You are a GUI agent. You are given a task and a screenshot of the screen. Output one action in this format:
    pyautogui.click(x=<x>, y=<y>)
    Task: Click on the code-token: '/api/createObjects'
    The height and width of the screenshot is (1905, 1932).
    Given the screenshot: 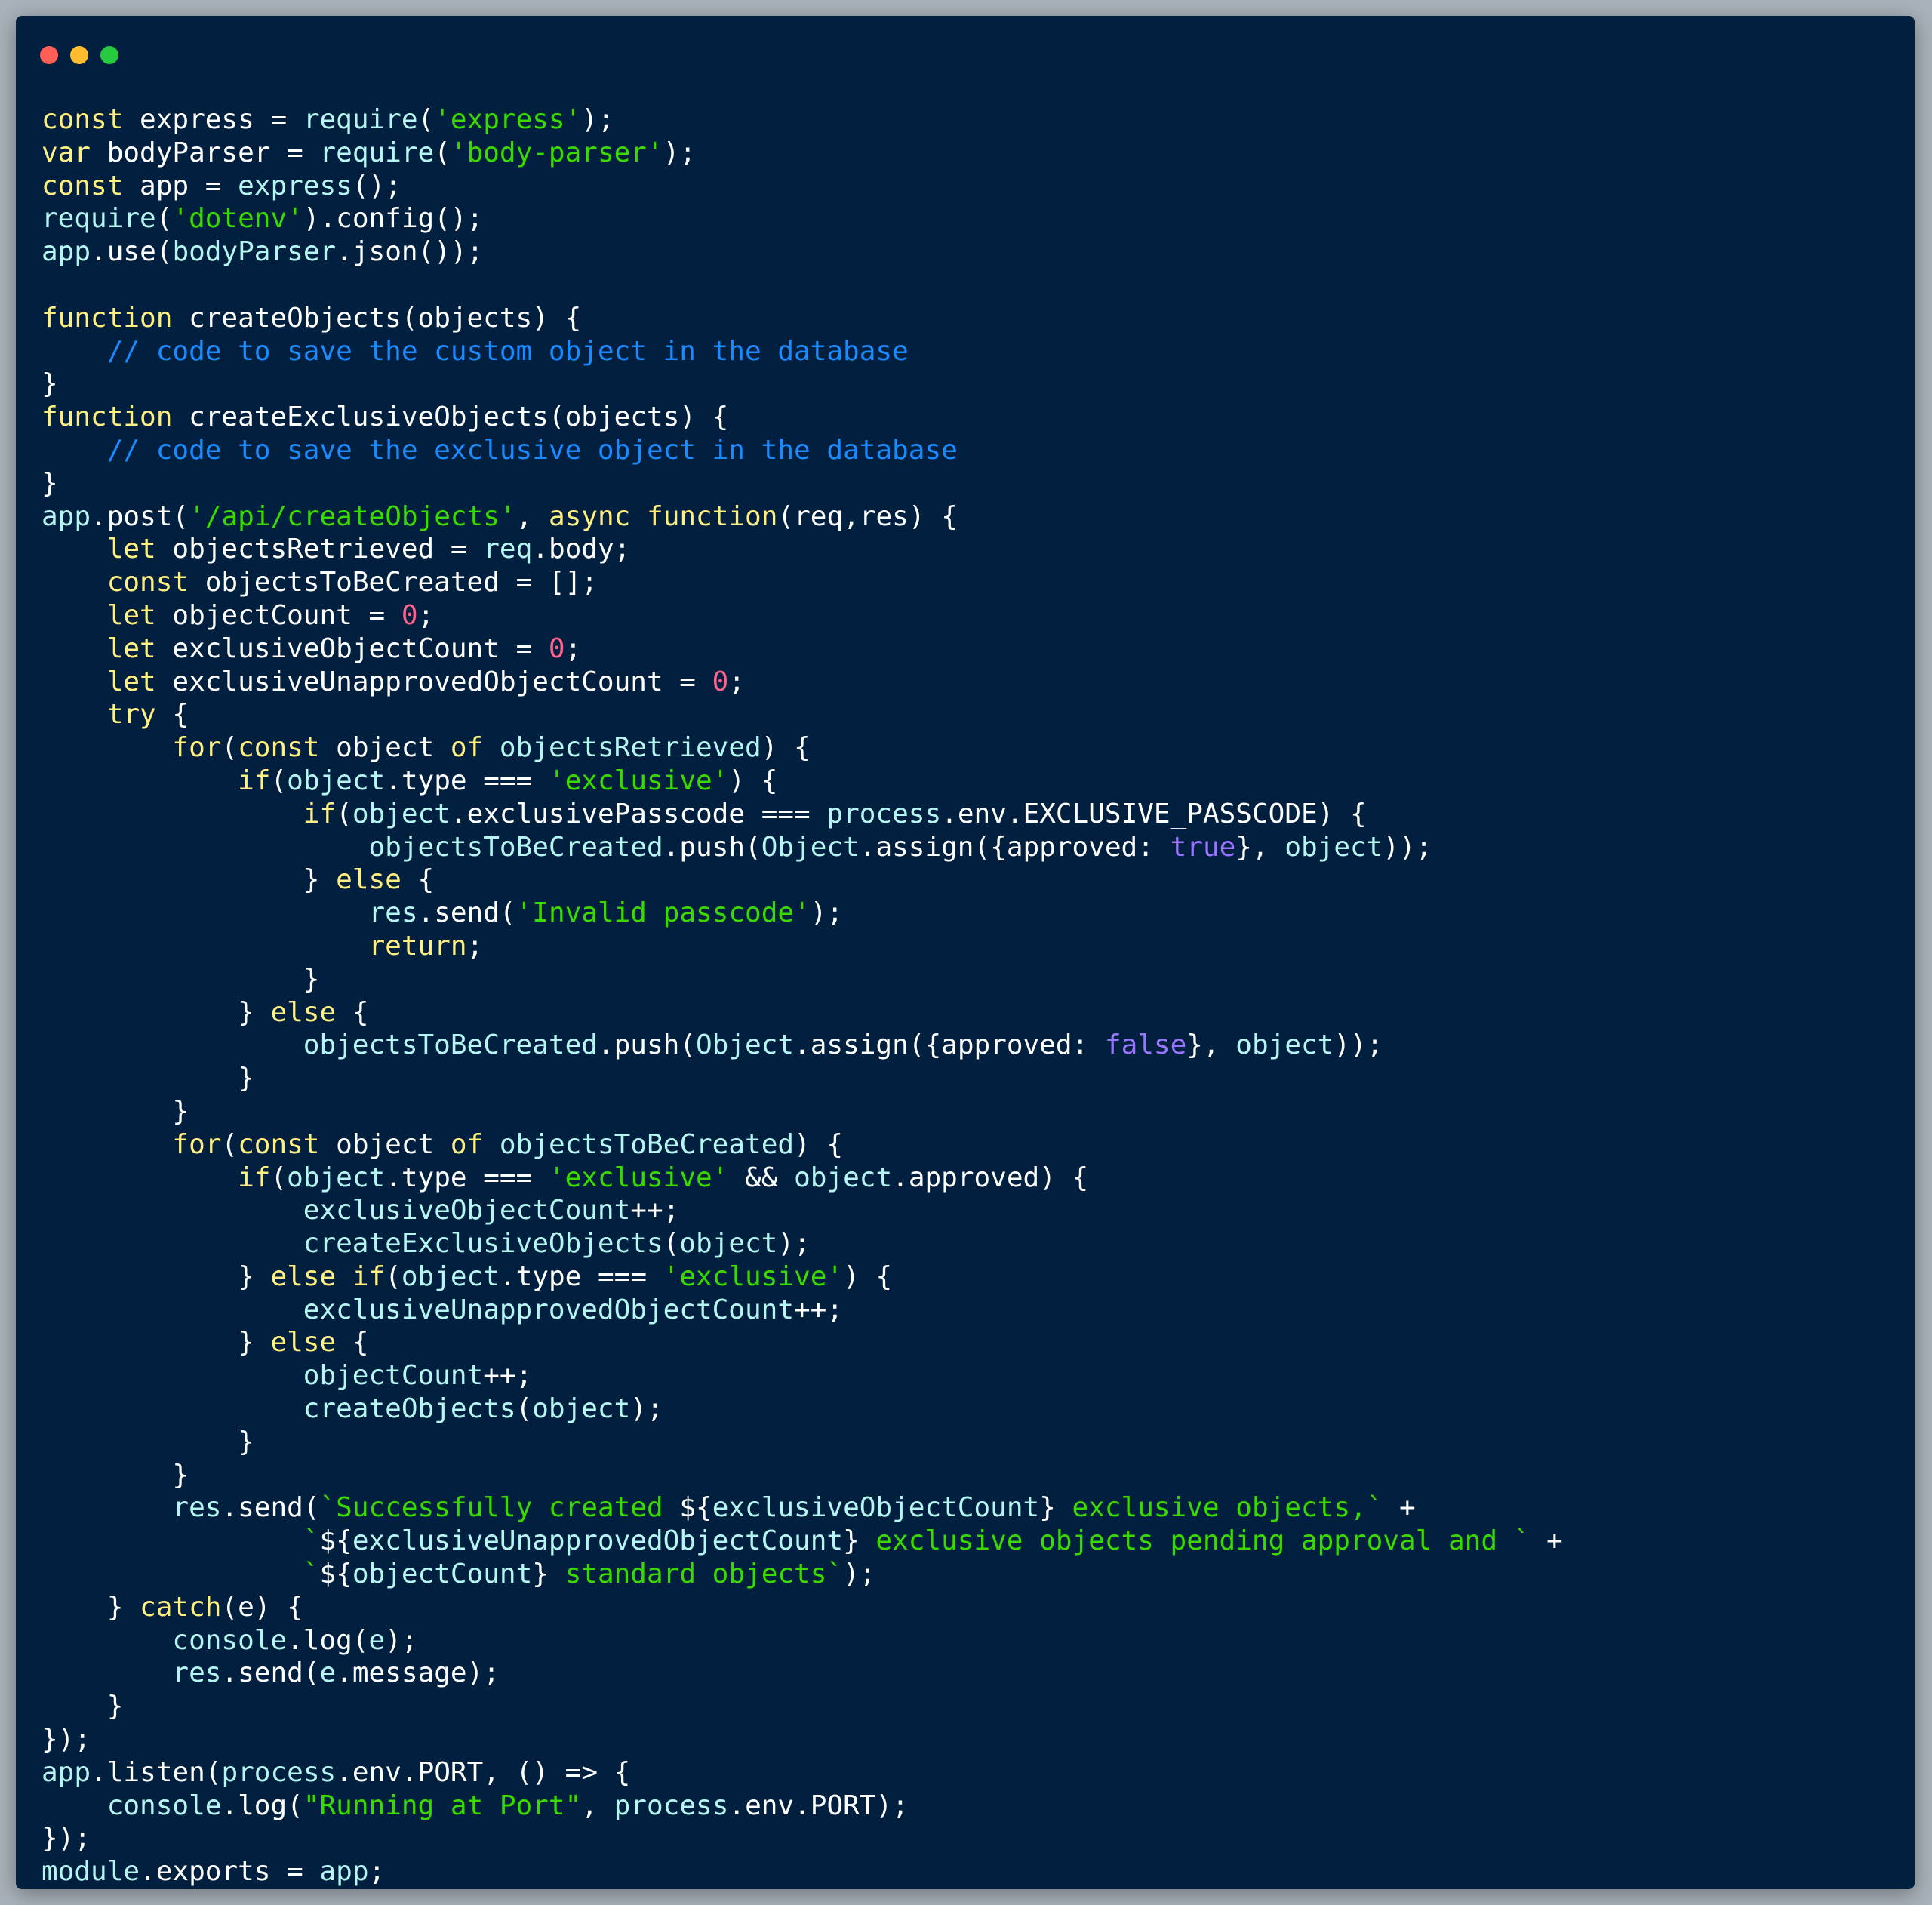 What is the action you would take?
    pyautogui.click(x=352, y=516)
    